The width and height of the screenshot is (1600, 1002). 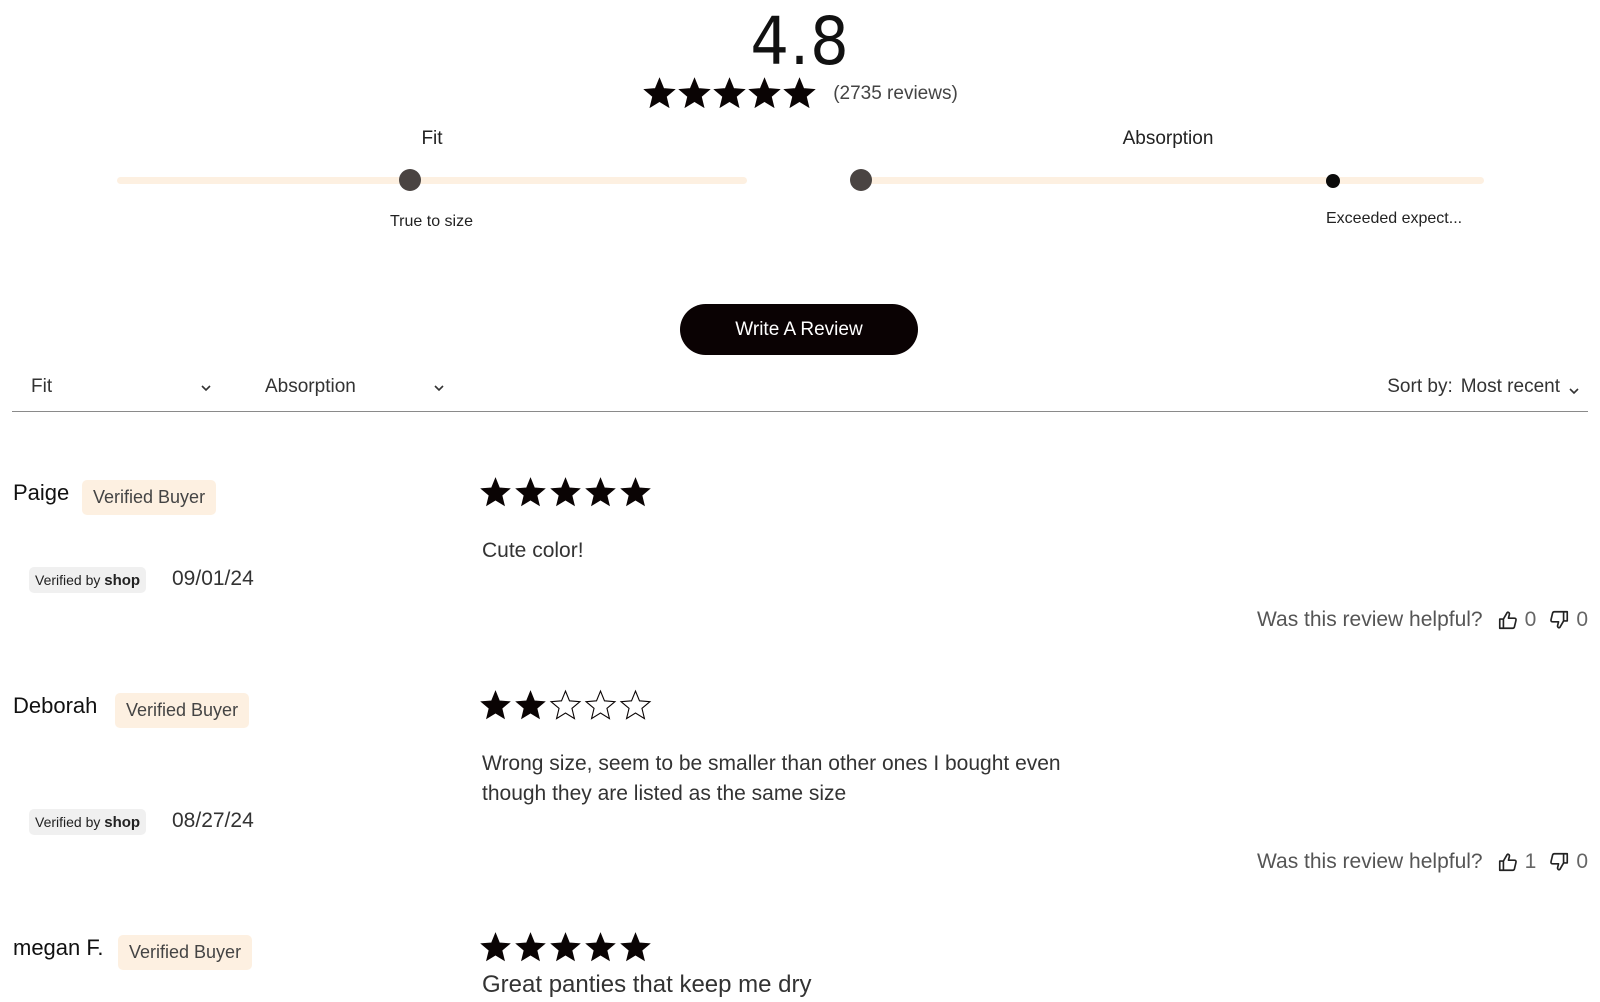 I want to click on absorption-track, so click(x=1168, y=180).